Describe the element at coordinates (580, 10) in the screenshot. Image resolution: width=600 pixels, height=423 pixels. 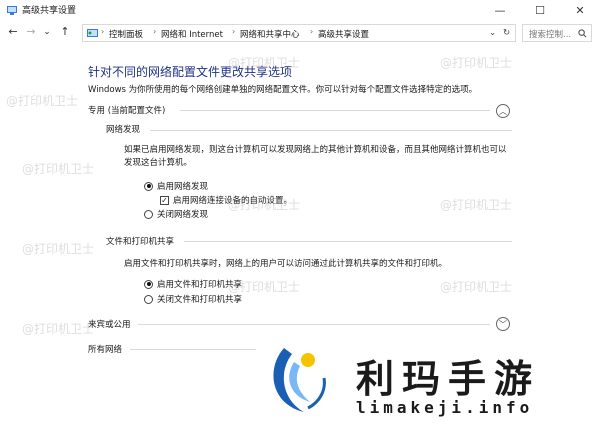
I see `close-button: ✕` at that location.